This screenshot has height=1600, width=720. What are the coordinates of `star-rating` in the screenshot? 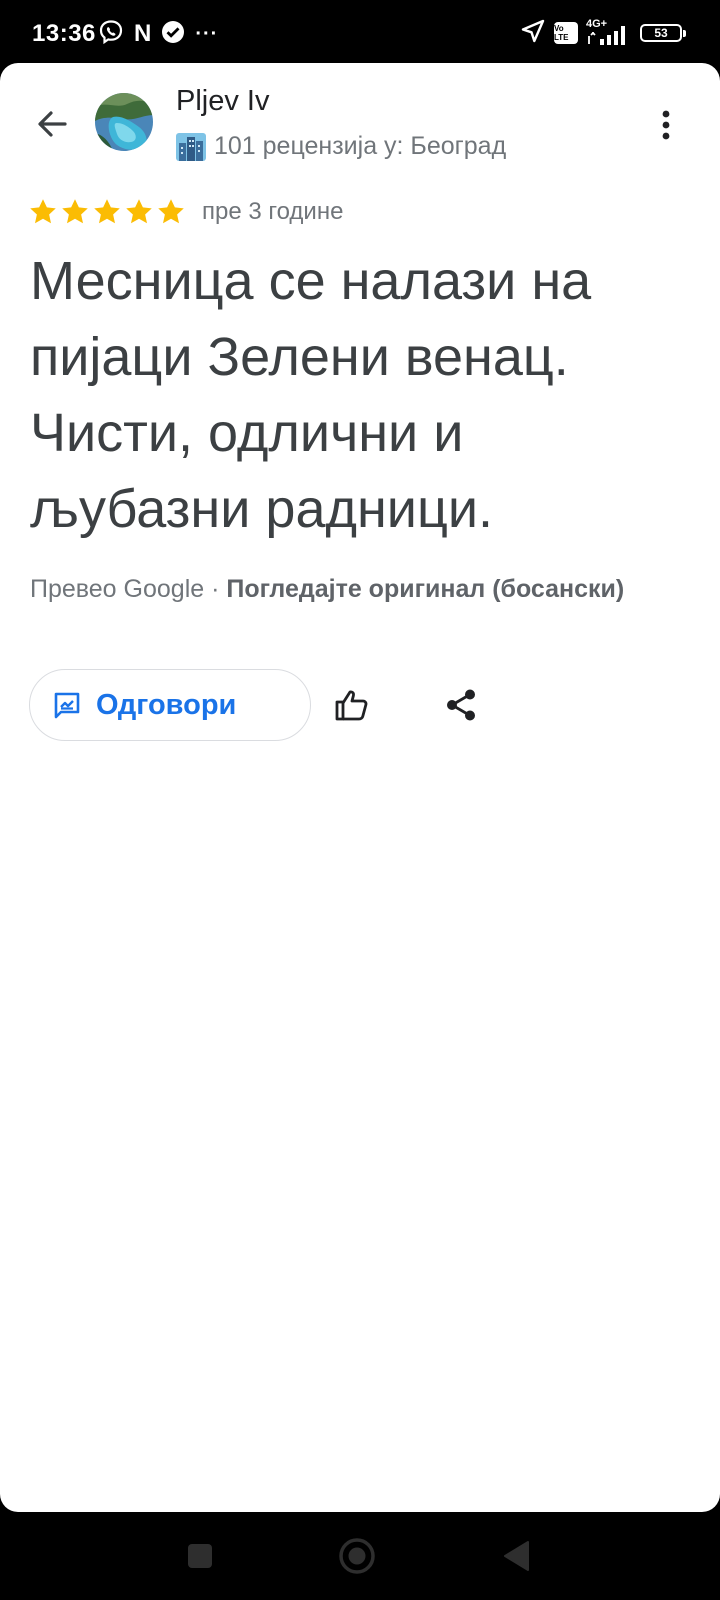 It's located at (107, 212).